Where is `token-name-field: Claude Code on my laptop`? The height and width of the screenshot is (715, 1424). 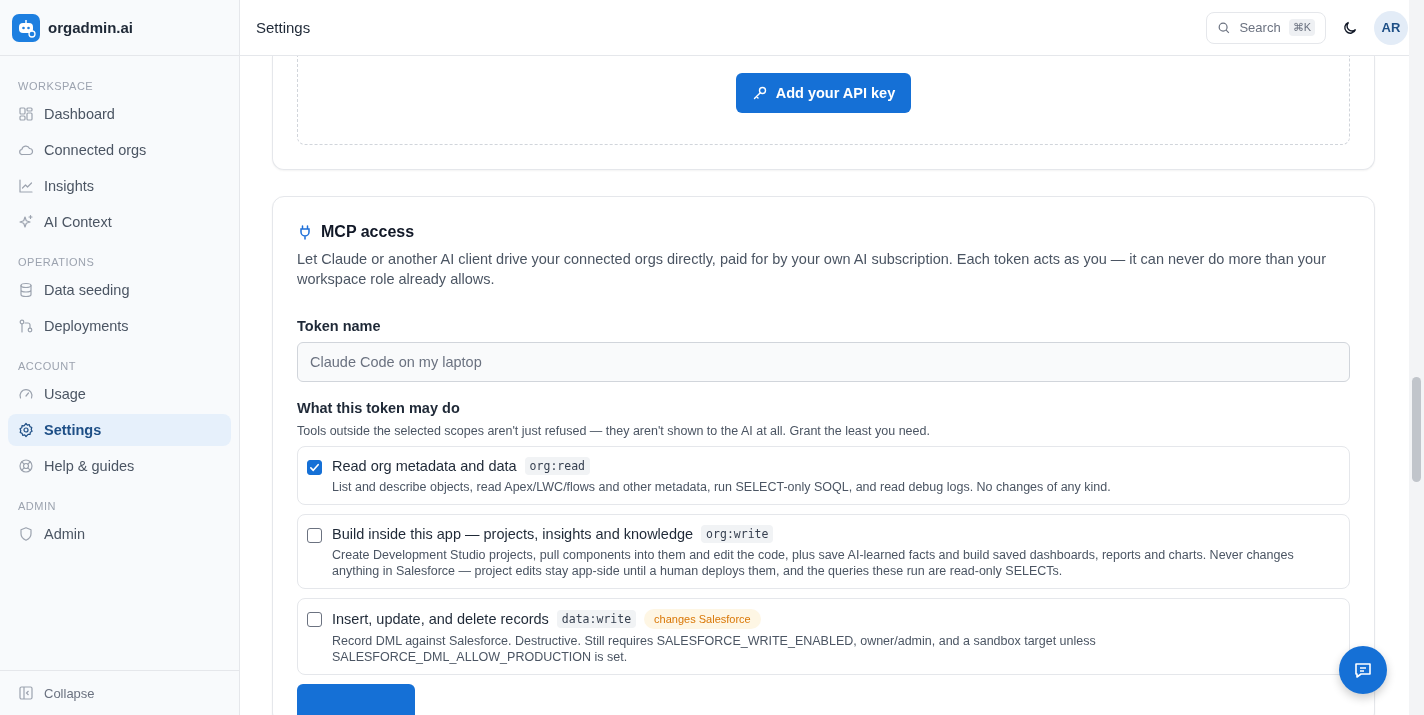
token-name-field: Claude Code on my laptop is located at coordinates (823, 362).